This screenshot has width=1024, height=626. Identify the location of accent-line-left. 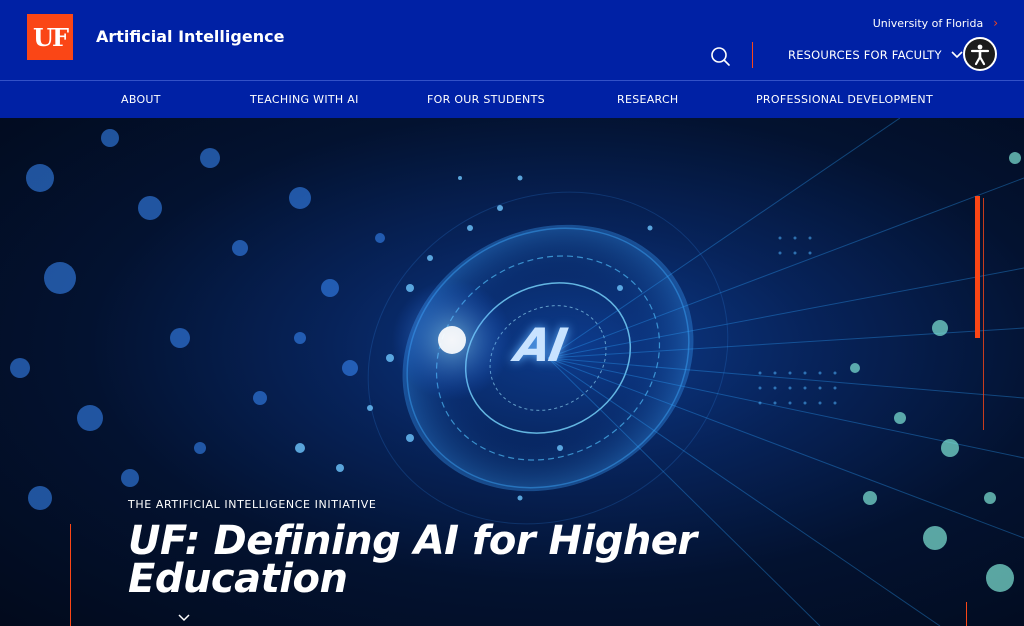
(70, 575).